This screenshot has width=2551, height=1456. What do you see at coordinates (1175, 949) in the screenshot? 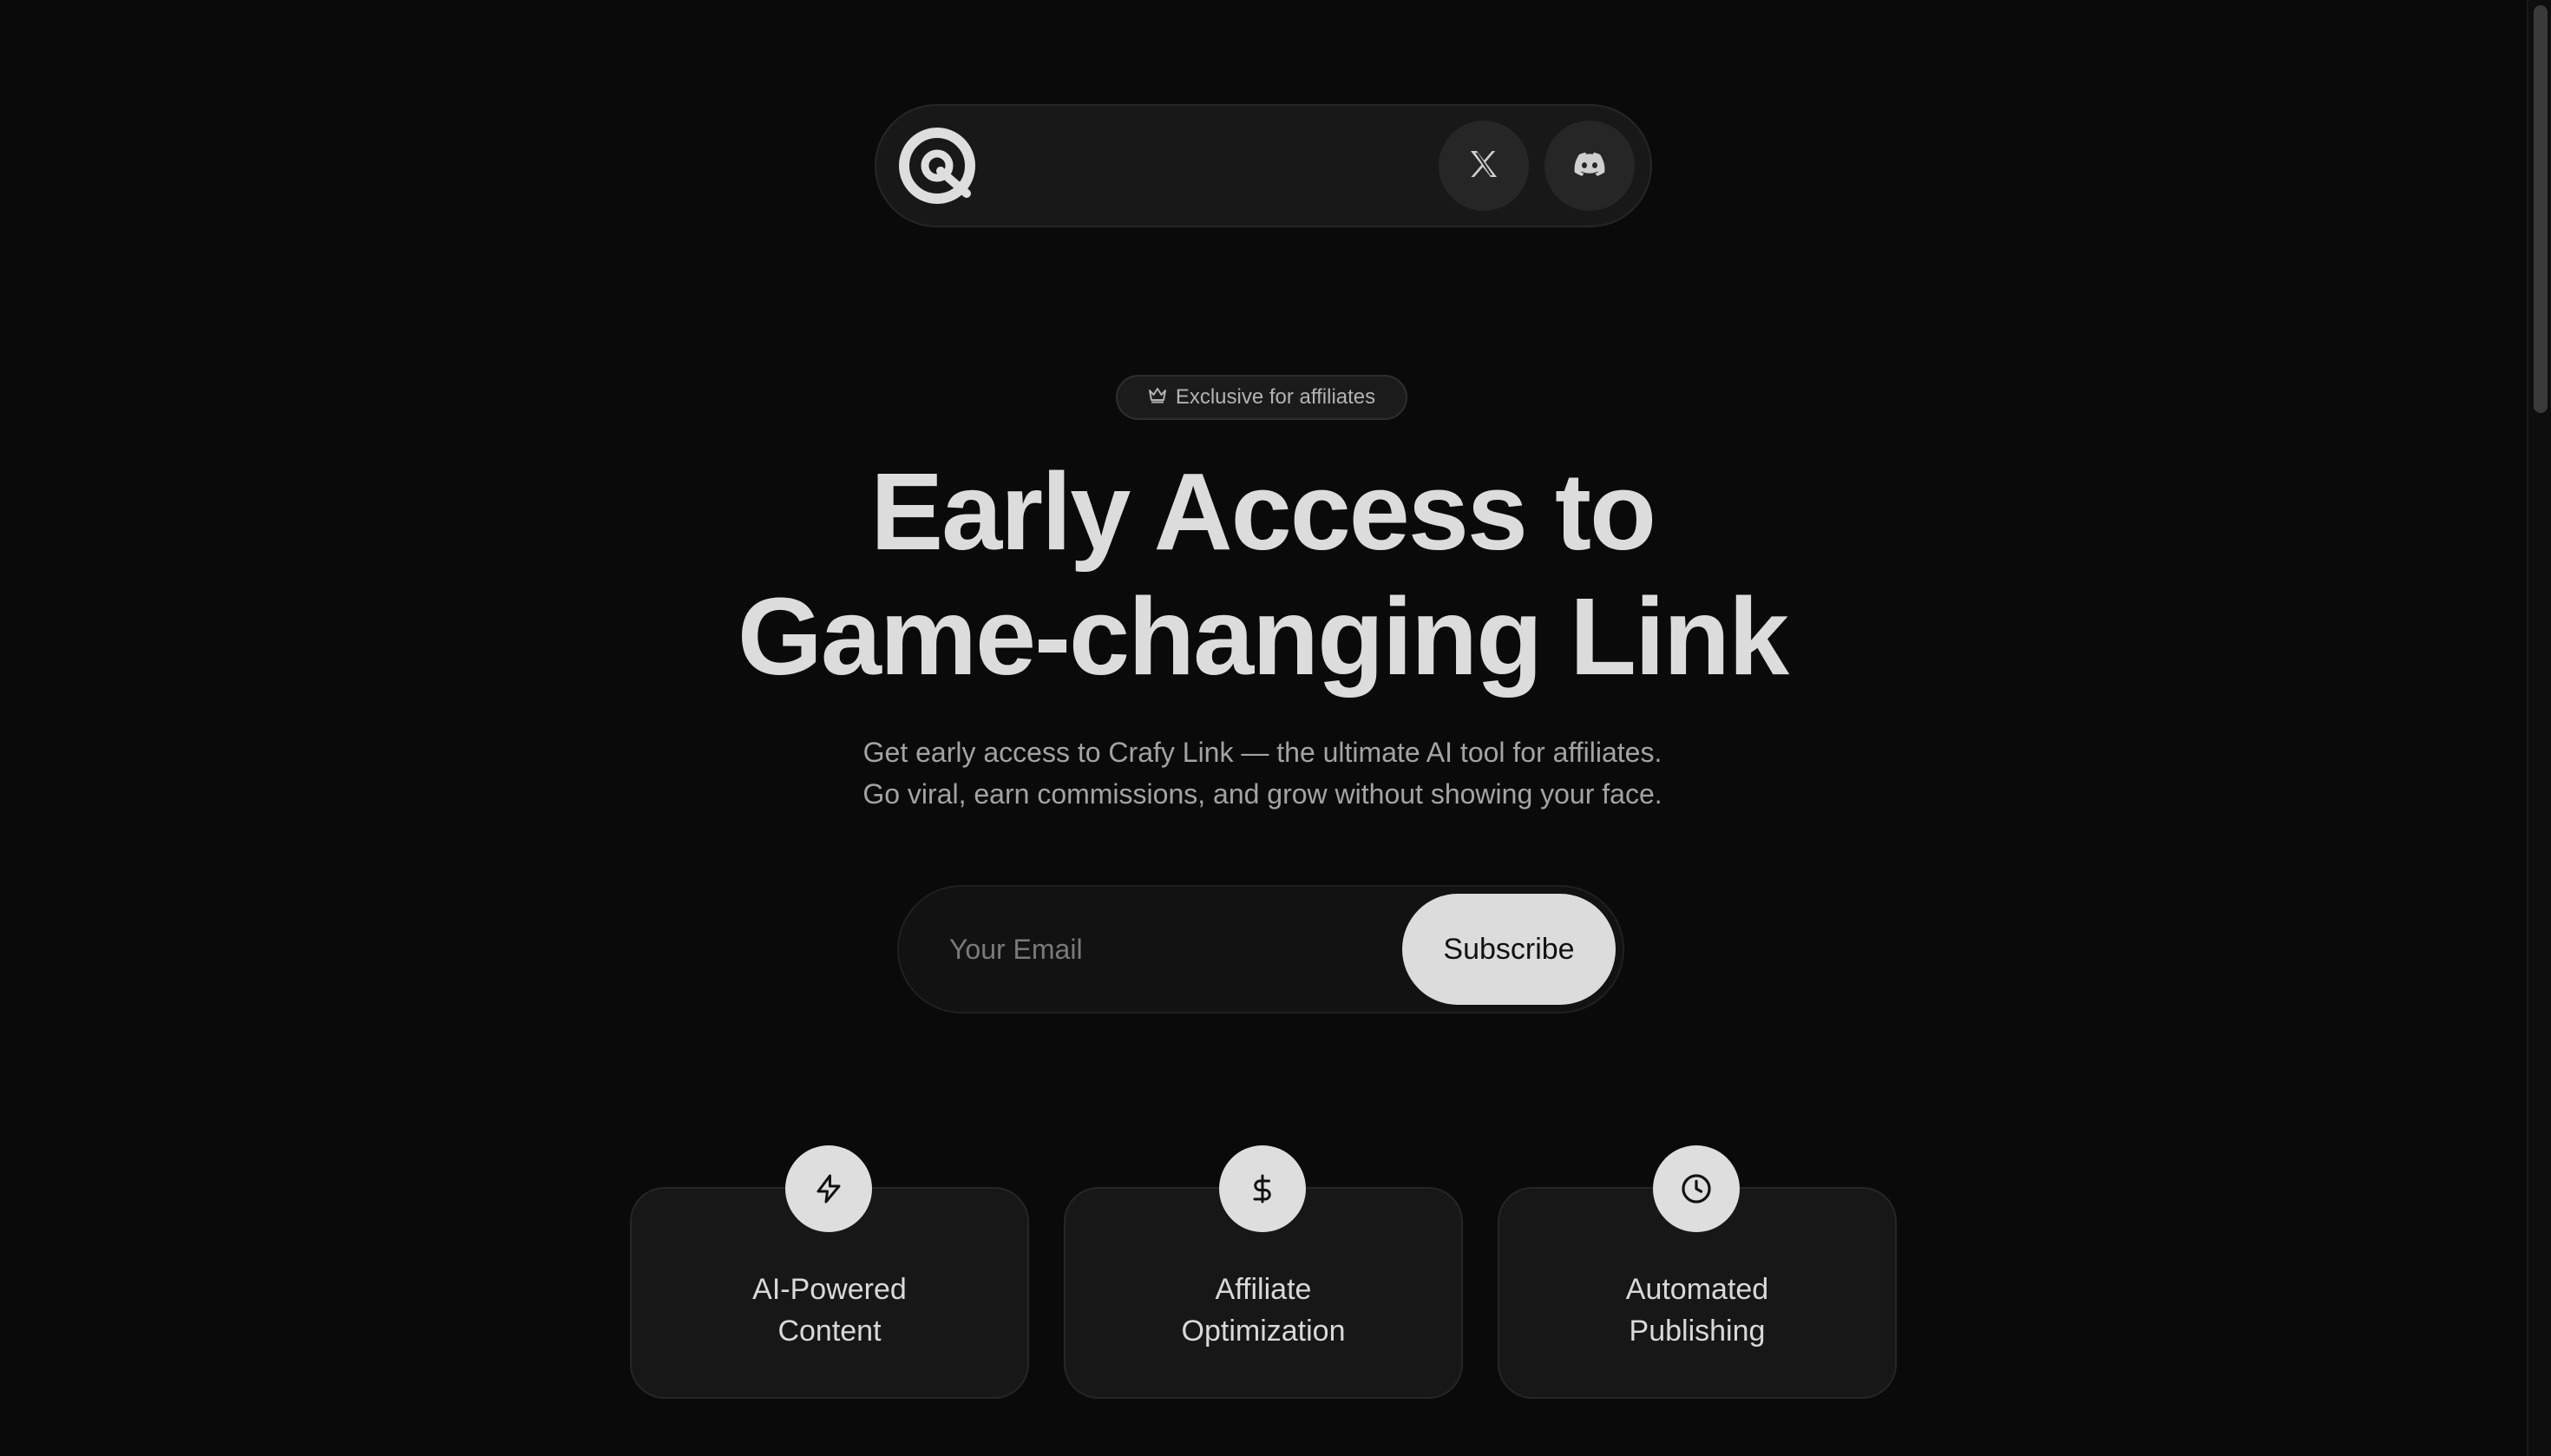
I see `email-input` at bounding box center [1175, 949].